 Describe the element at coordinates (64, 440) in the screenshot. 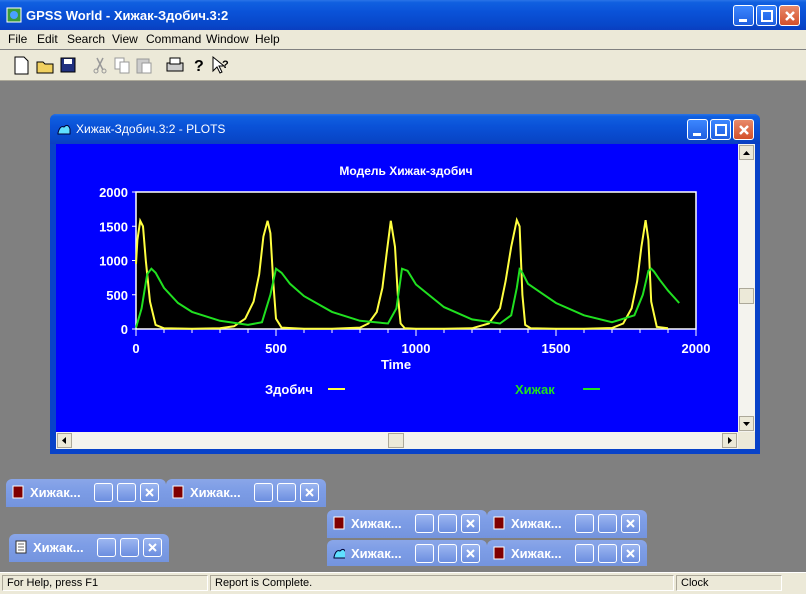

I see `scroll-left-button` at that location.